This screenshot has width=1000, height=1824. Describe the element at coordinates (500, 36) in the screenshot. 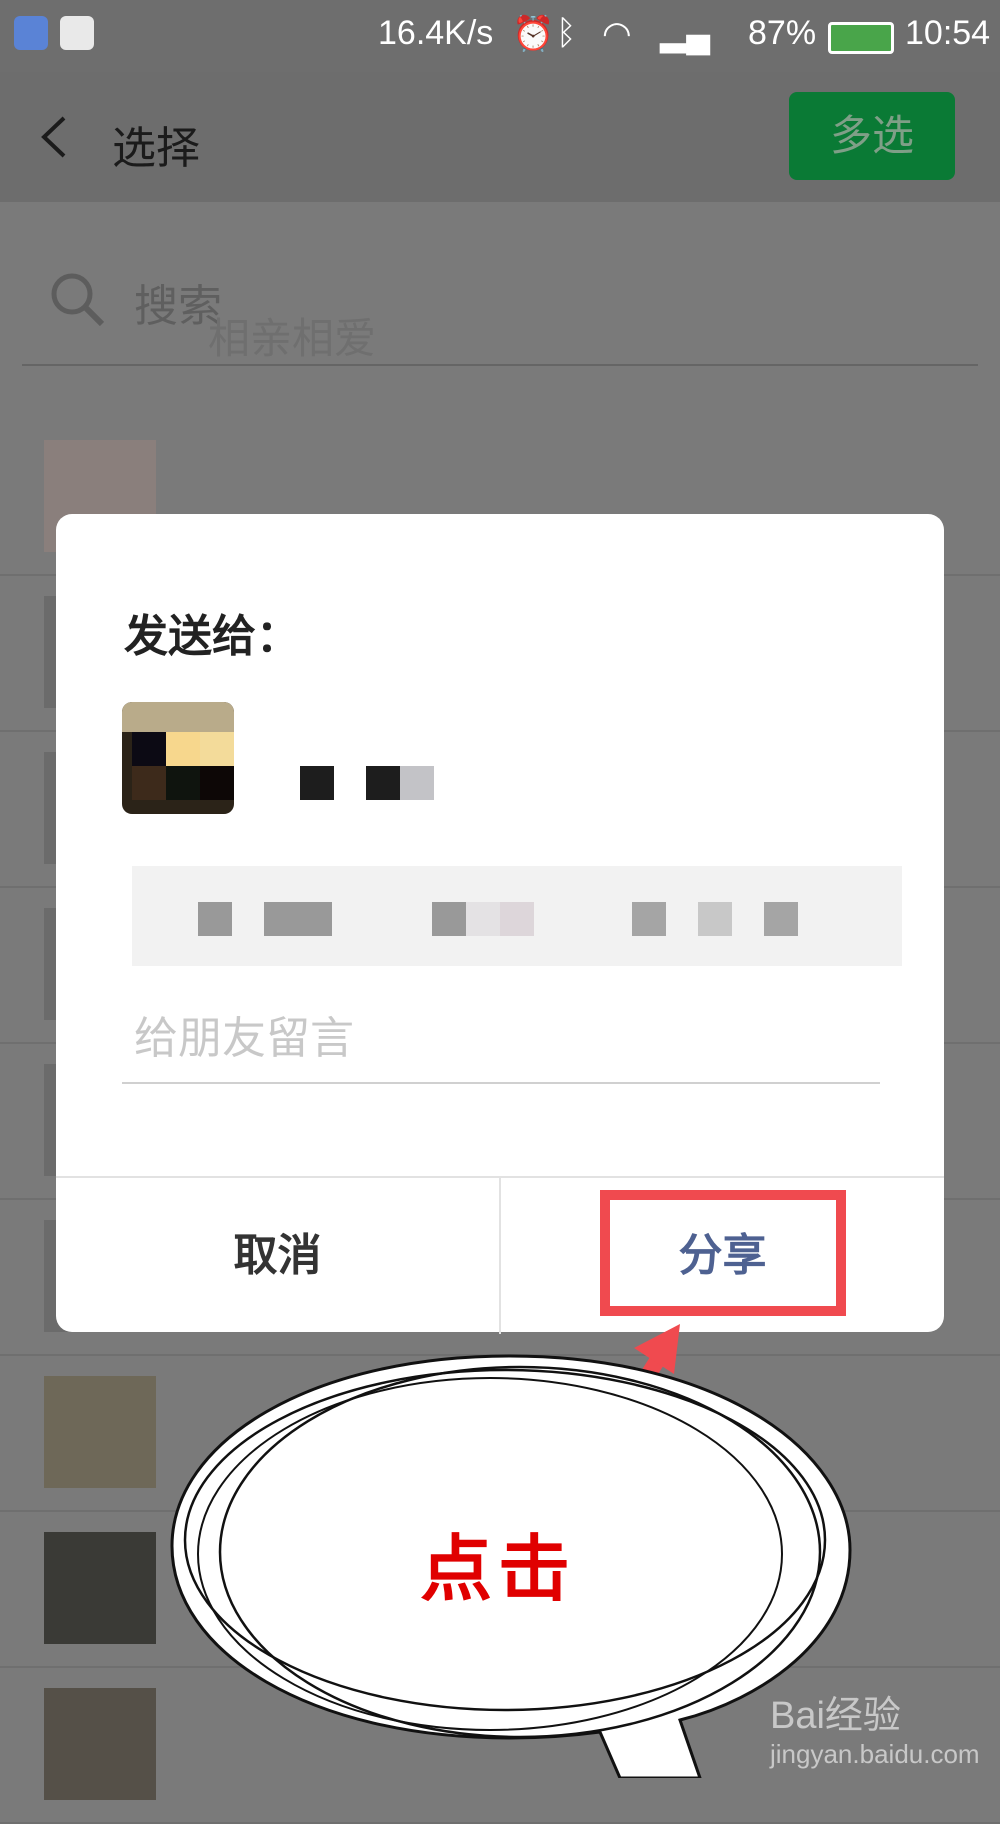

I see `status-bar: 16.4K/s ⏰ ᛒ ◠ ▂▄ 87% 10:54` at that location.